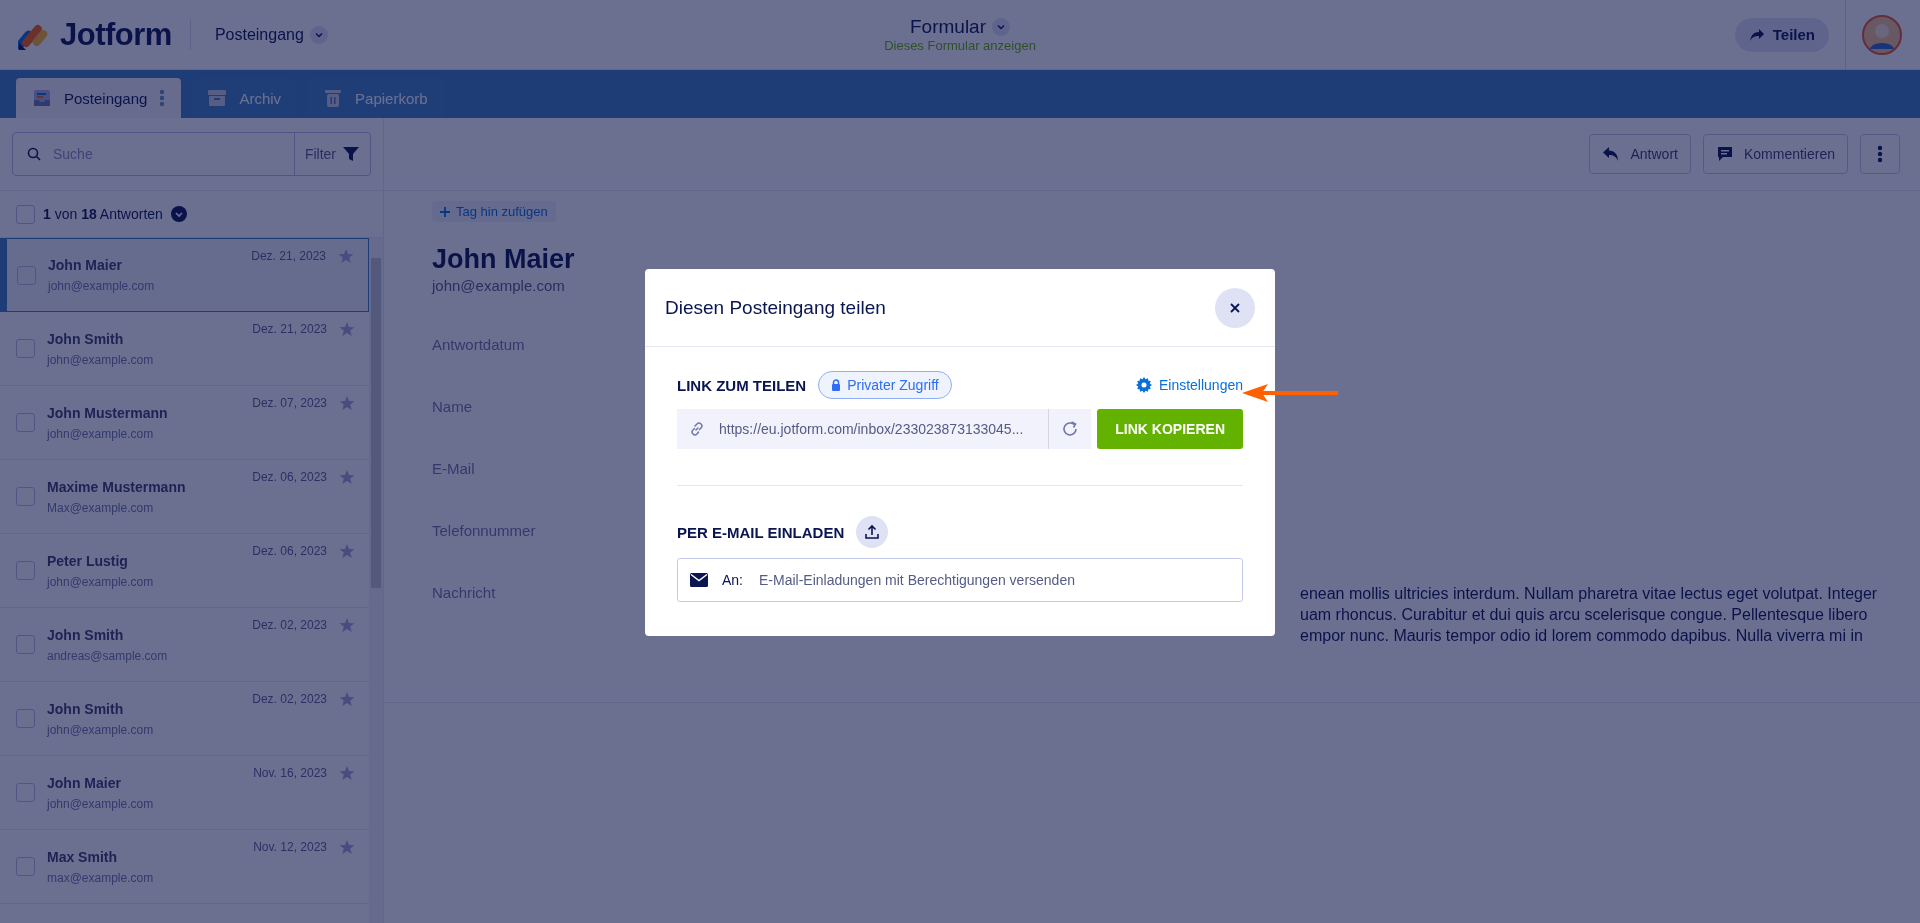 The height and width of the screenshot is (923, 1920). Describe the element at coordinates (289, 403) in the screenshot. I see `submission-date: Dez. 07, 2023` at that location.